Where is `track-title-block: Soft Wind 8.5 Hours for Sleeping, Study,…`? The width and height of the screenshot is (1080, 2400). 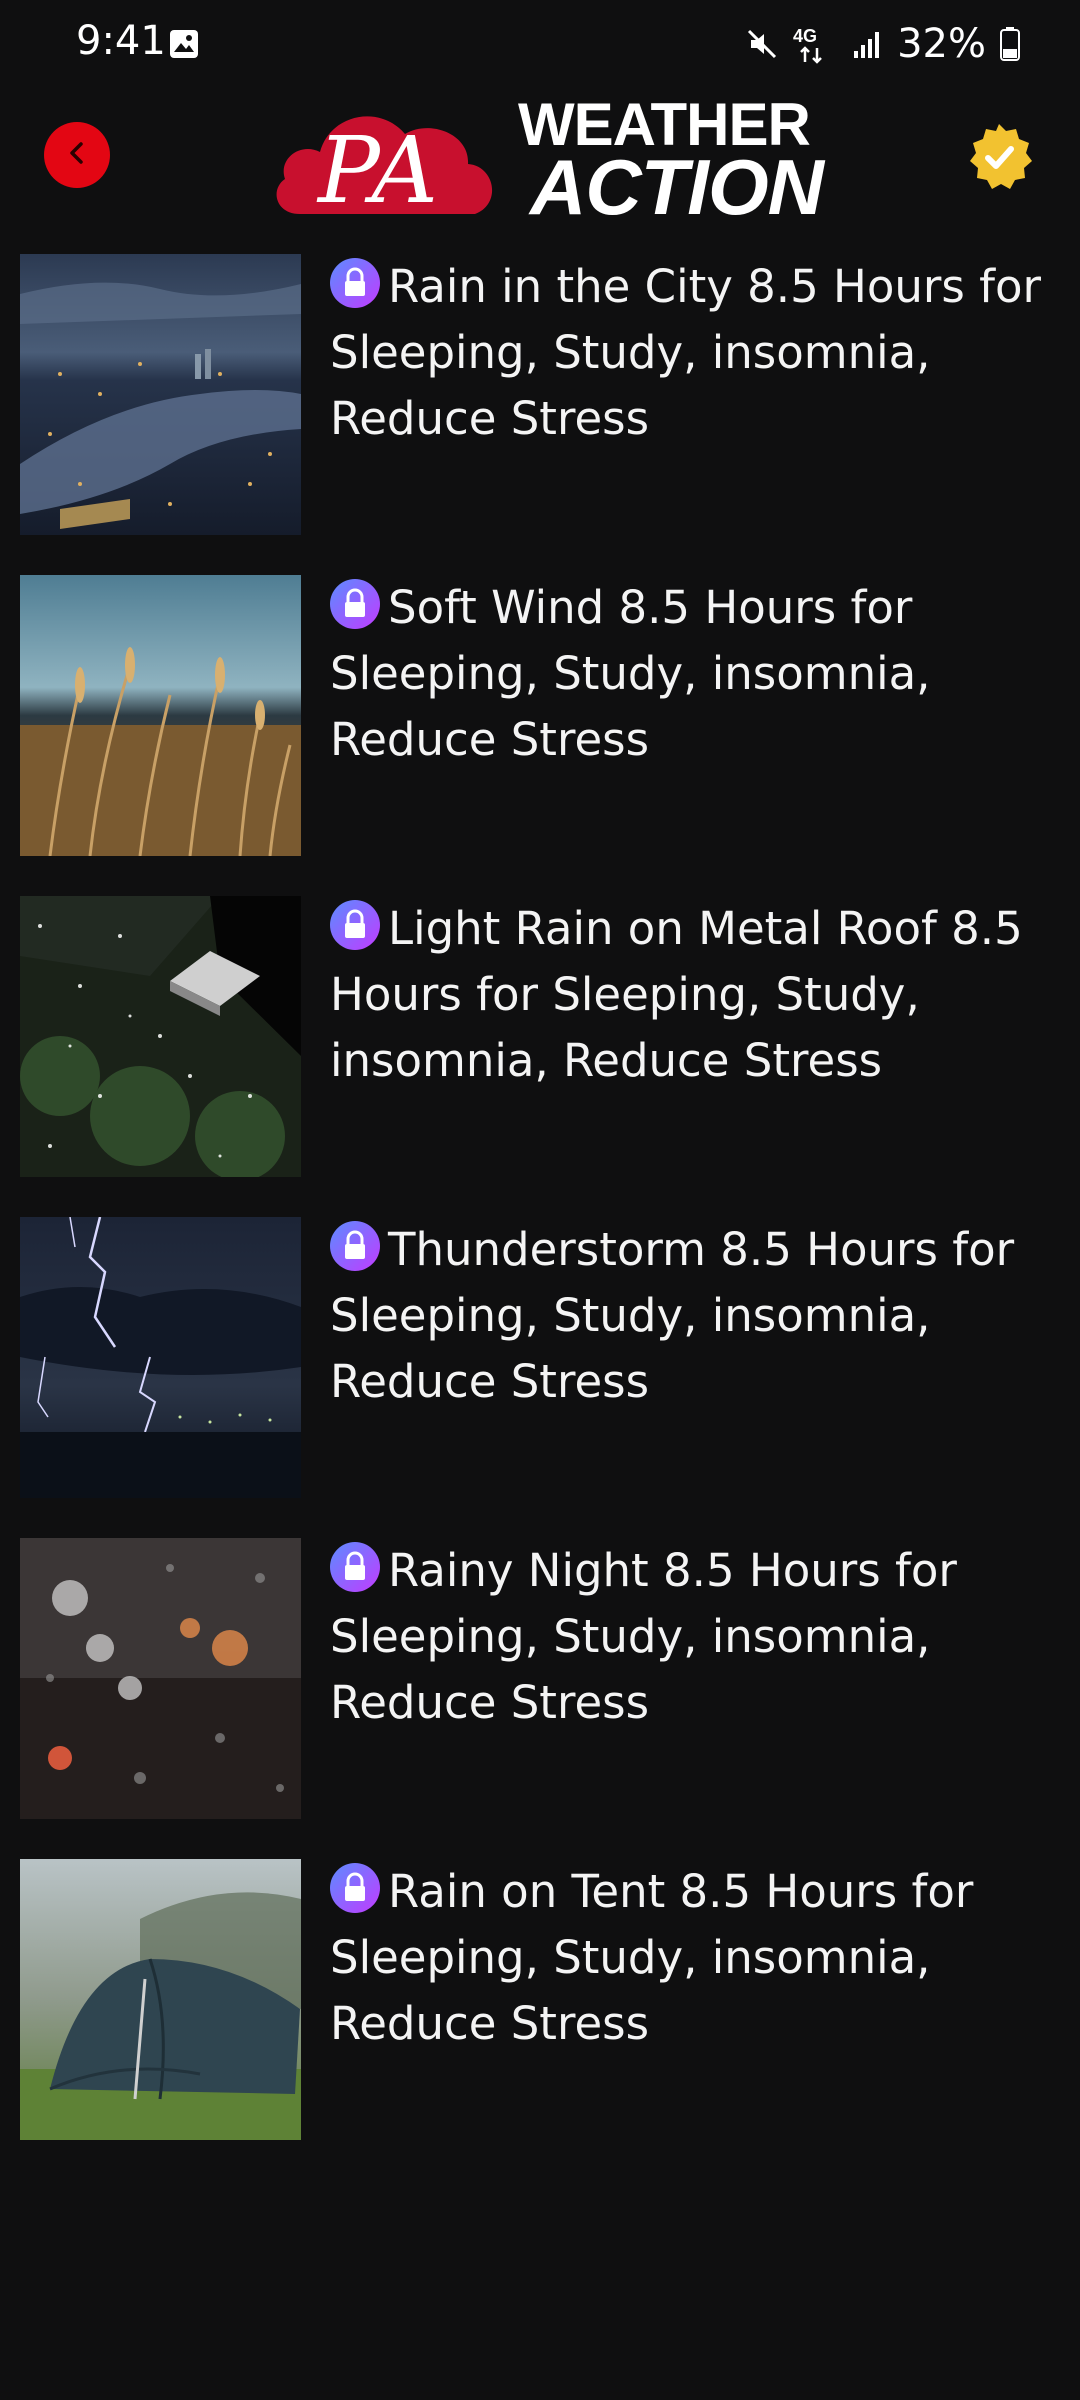 track-title-block: Soft Wind 8.5 Hours for Sleeping, Study,… is located at coordinates (695, 674).